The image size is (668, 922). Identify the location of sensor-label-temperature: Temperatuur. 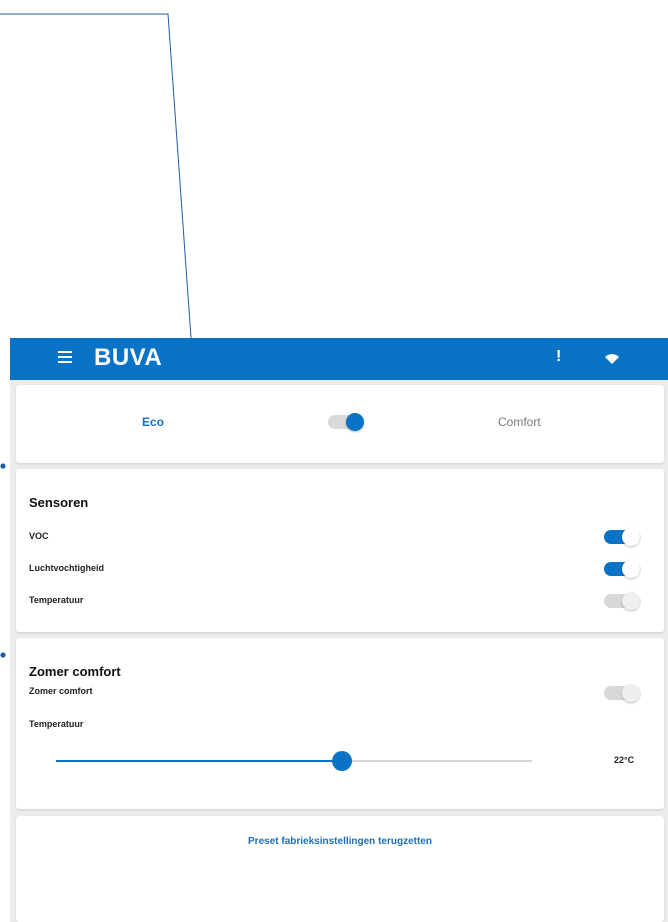
(56, 600).